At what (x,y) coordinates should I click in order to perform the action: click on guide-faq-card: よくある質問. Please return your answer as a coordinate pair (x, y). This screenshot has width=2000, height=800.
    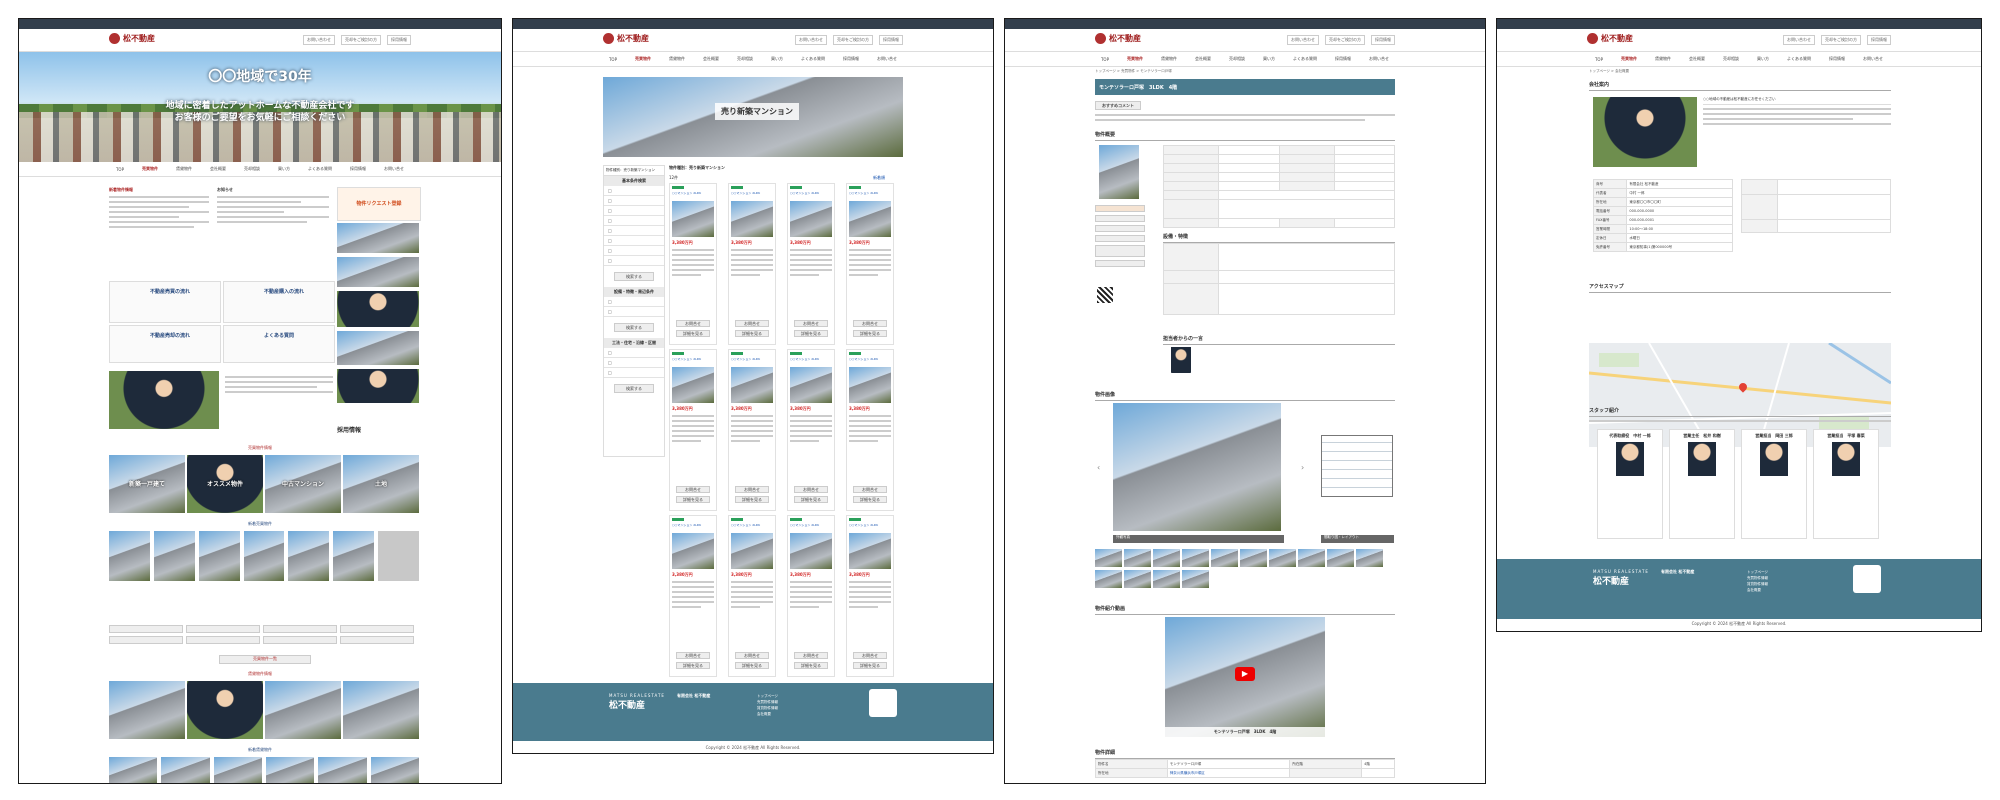
    Looking at the image, I should click on (279, 344).